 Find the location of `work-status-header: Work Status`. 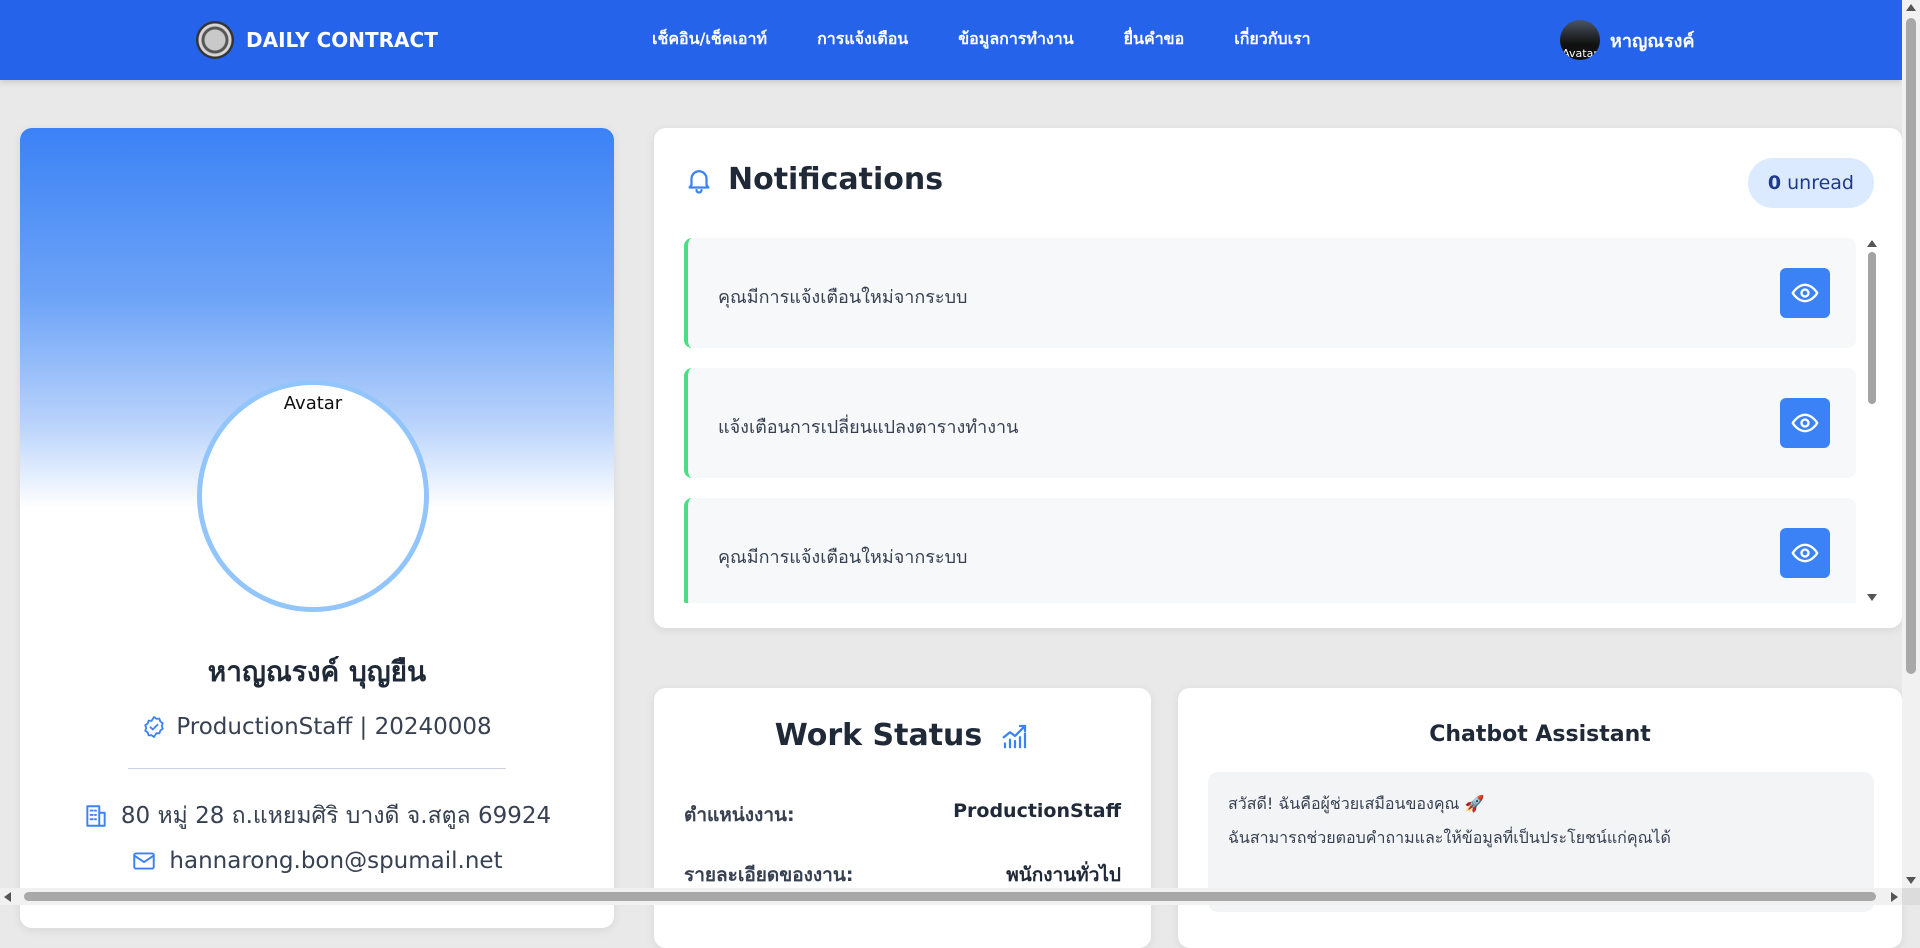

work-status-header: Work Status is located at coordinates (902, 735).